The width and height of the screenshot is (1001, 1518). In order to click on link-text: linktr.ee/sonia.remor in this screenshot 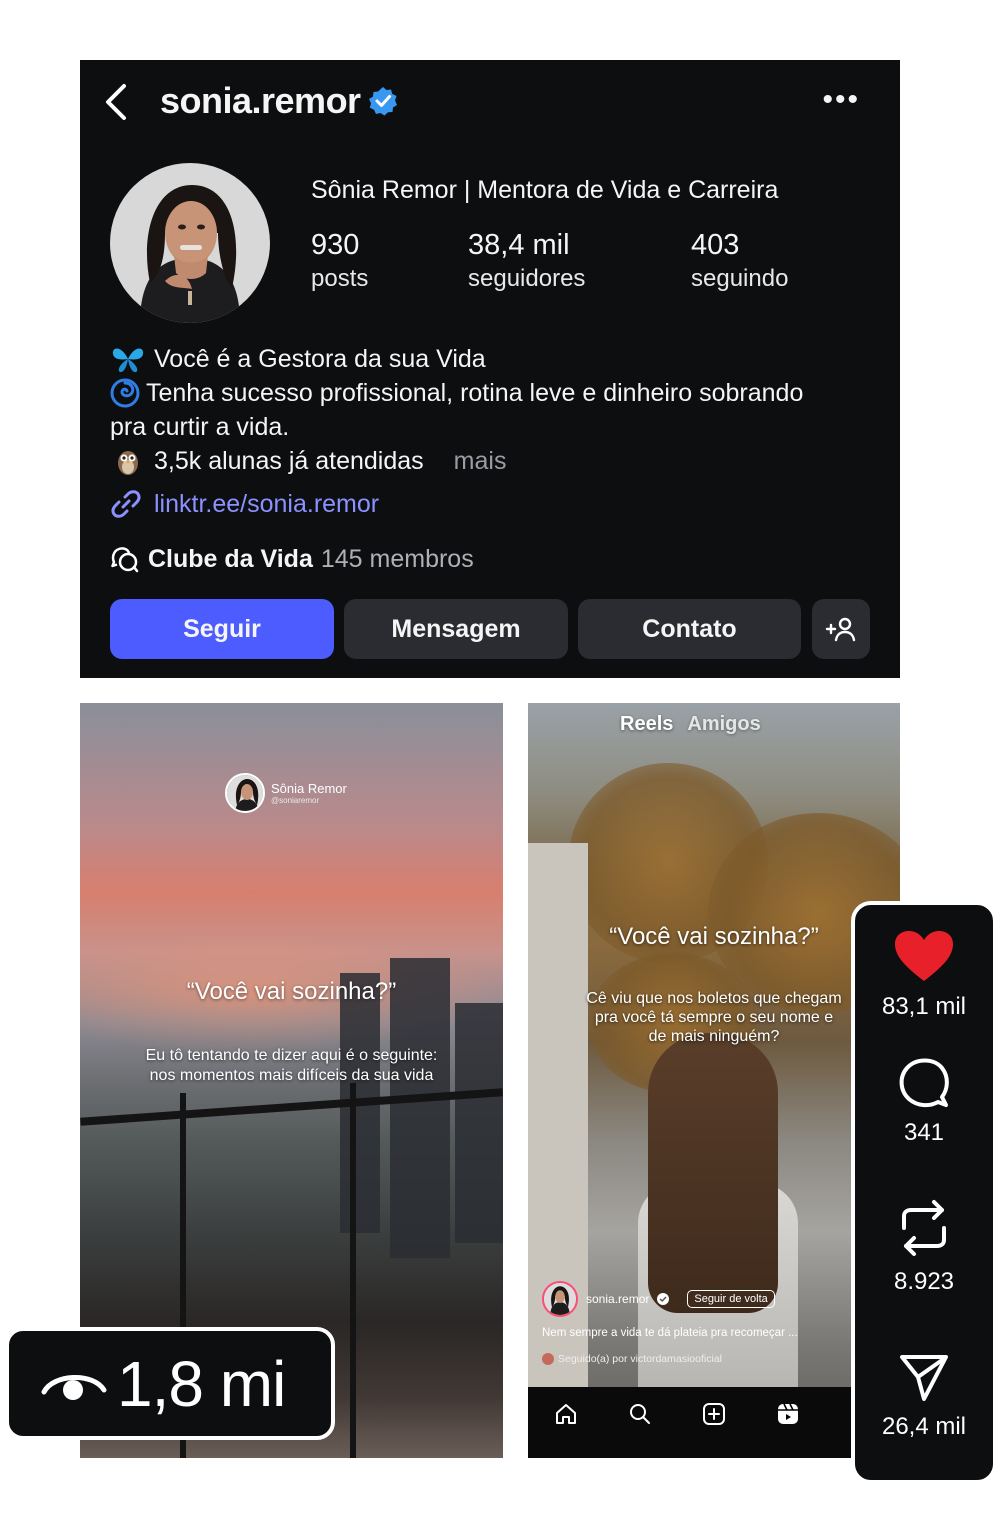, I will do `click(267, 503)`.